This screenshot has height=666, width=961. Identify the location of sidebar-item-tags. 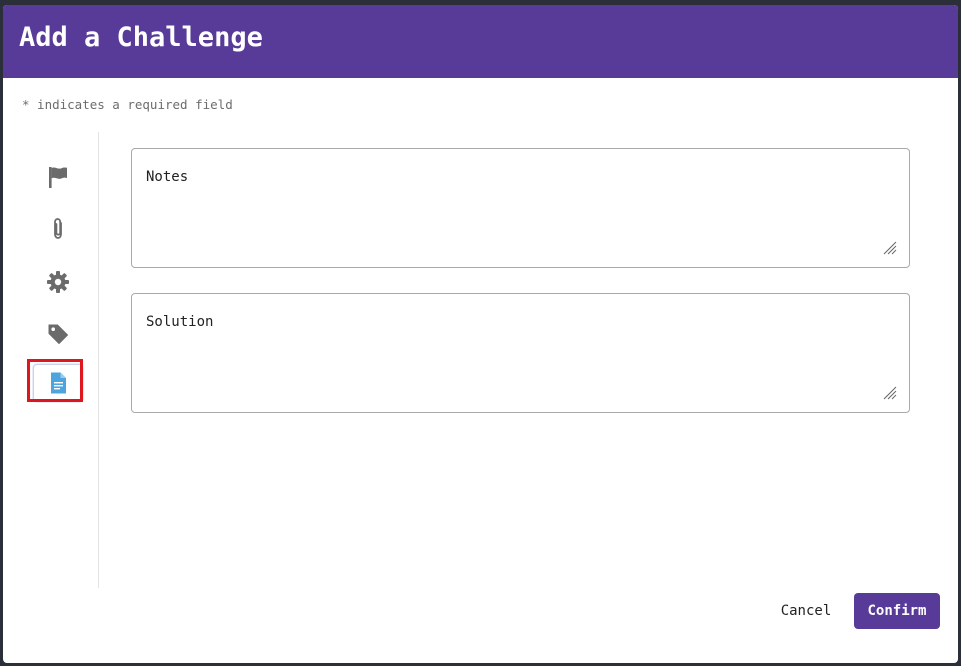
(58, 334).